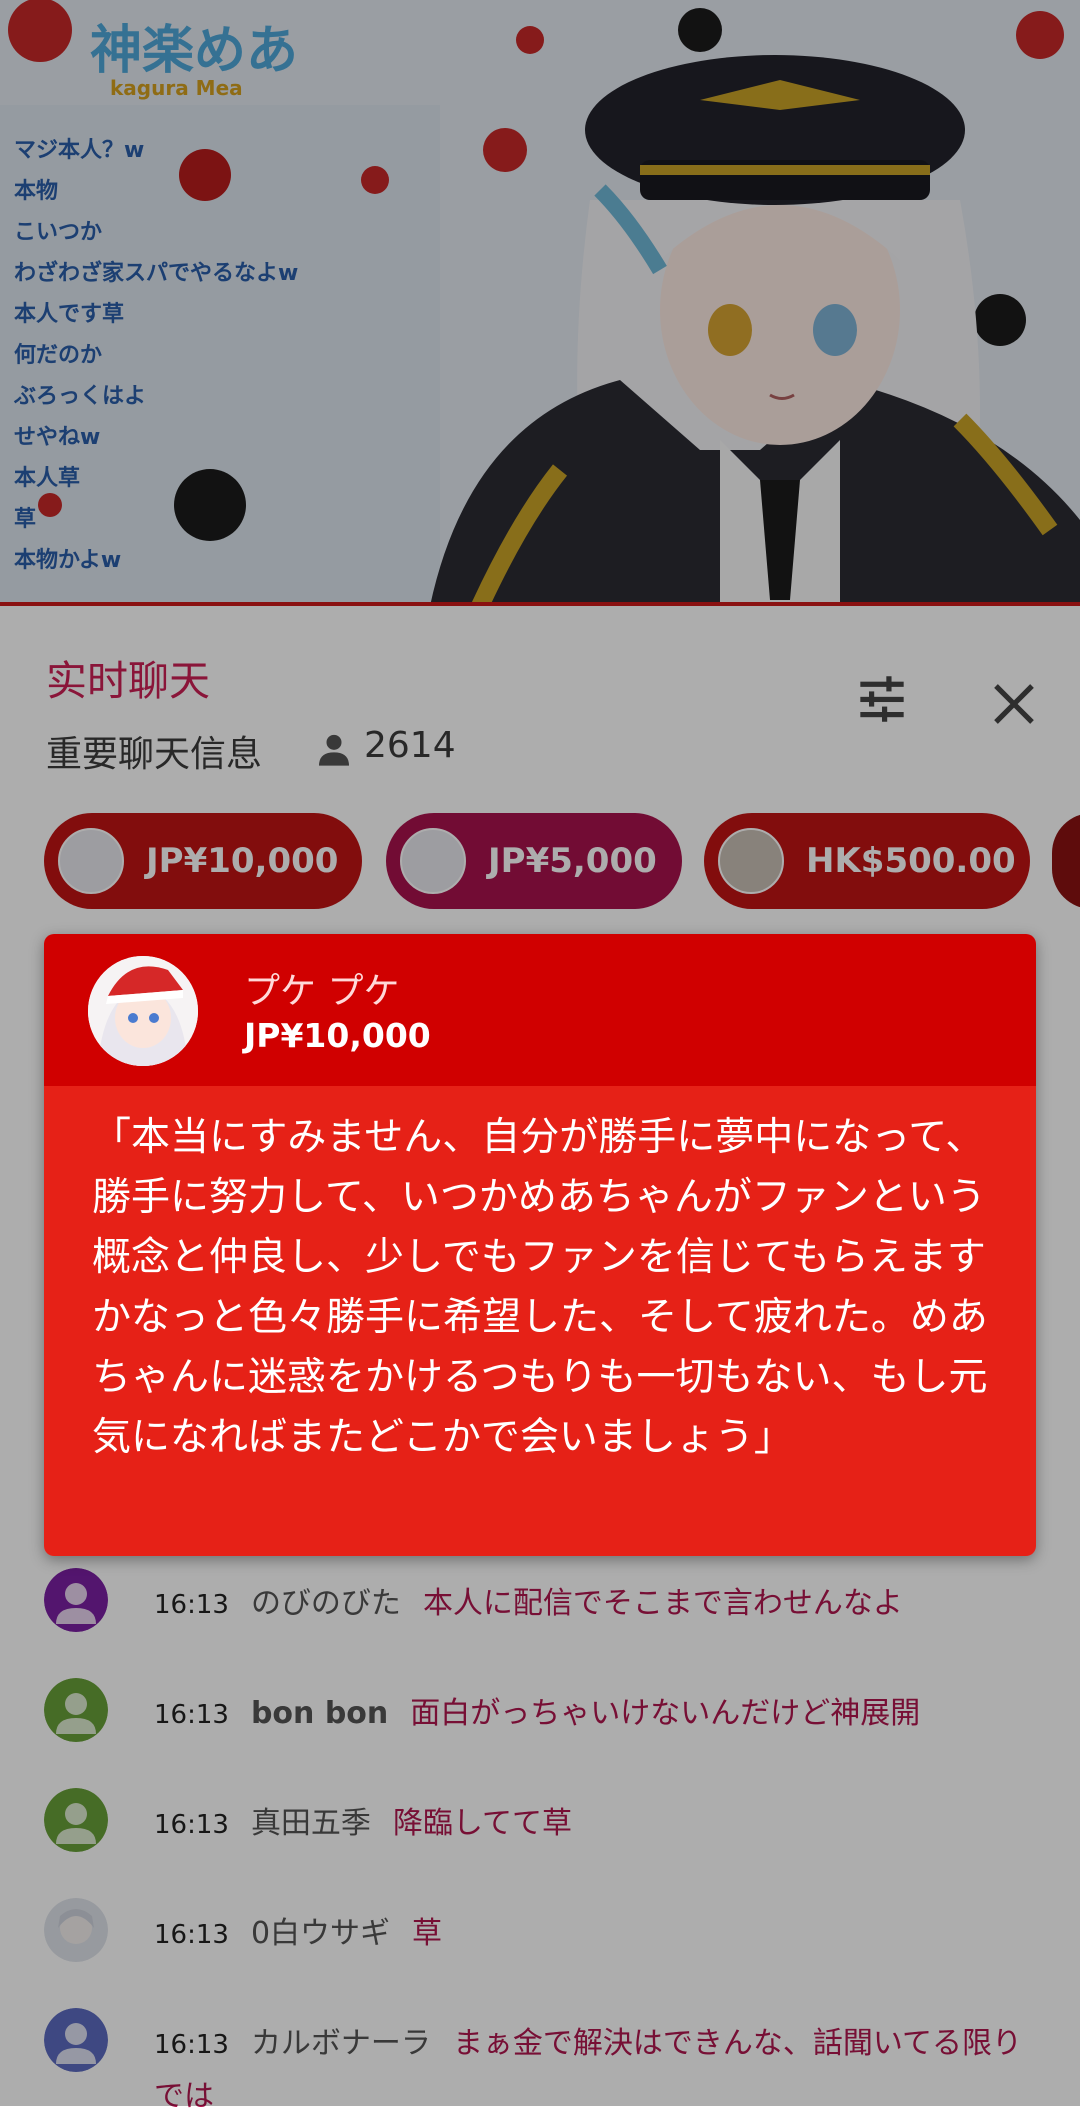 This screenshot has height=2123, width=1080. What do you see at coordinates (143, 1011) in the screenshot?
I see `avatar` at bounding box center [143, 1011].